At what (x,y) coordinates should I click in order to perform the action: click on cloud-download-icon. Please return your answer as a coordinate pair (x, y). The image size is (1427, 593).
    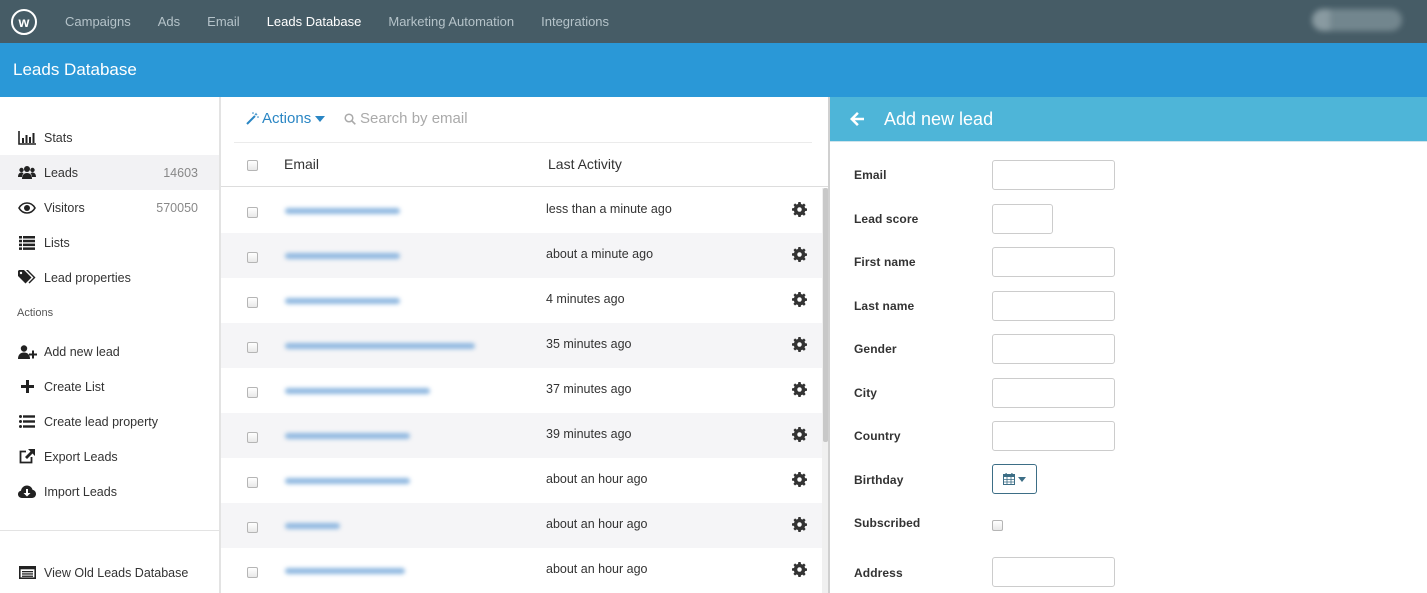
    Looking at the image, I should click on (27, 492).